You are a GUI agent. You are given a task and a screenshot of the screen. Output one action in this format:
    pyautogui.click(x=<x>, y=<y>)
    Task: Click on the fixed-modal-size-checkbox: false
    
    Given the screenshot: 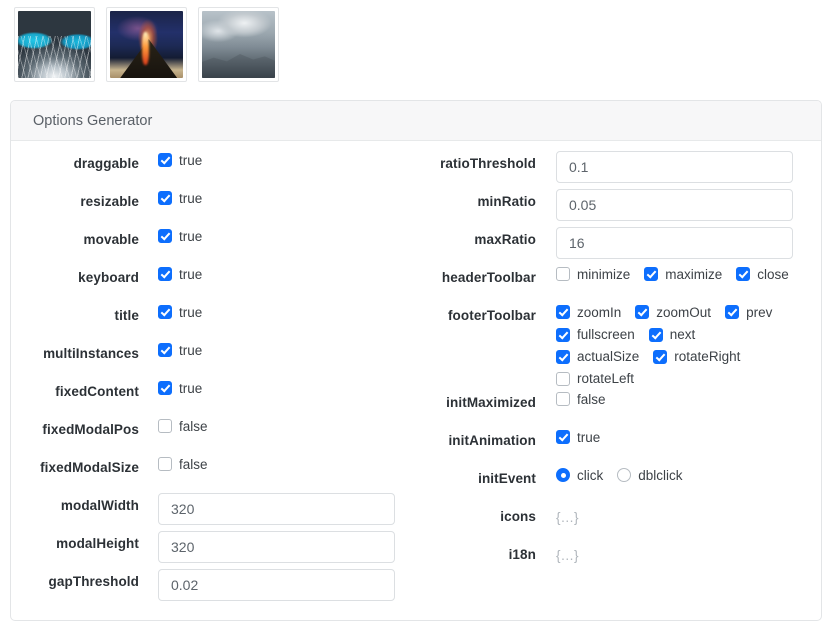 What is the action you would take?
    pyautogui.click(x=183, y=464)
    